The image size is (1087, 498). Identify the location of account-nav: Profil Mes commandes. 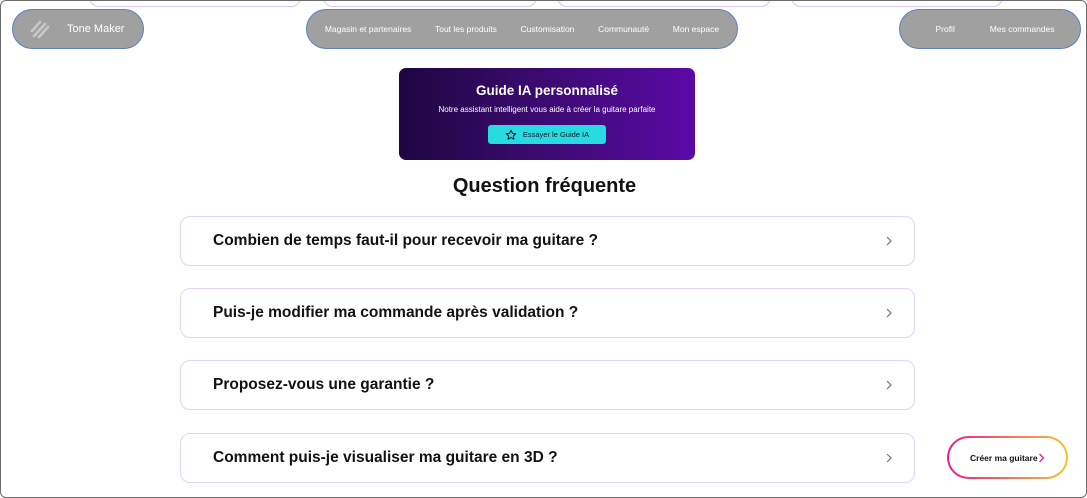
(990, 29).